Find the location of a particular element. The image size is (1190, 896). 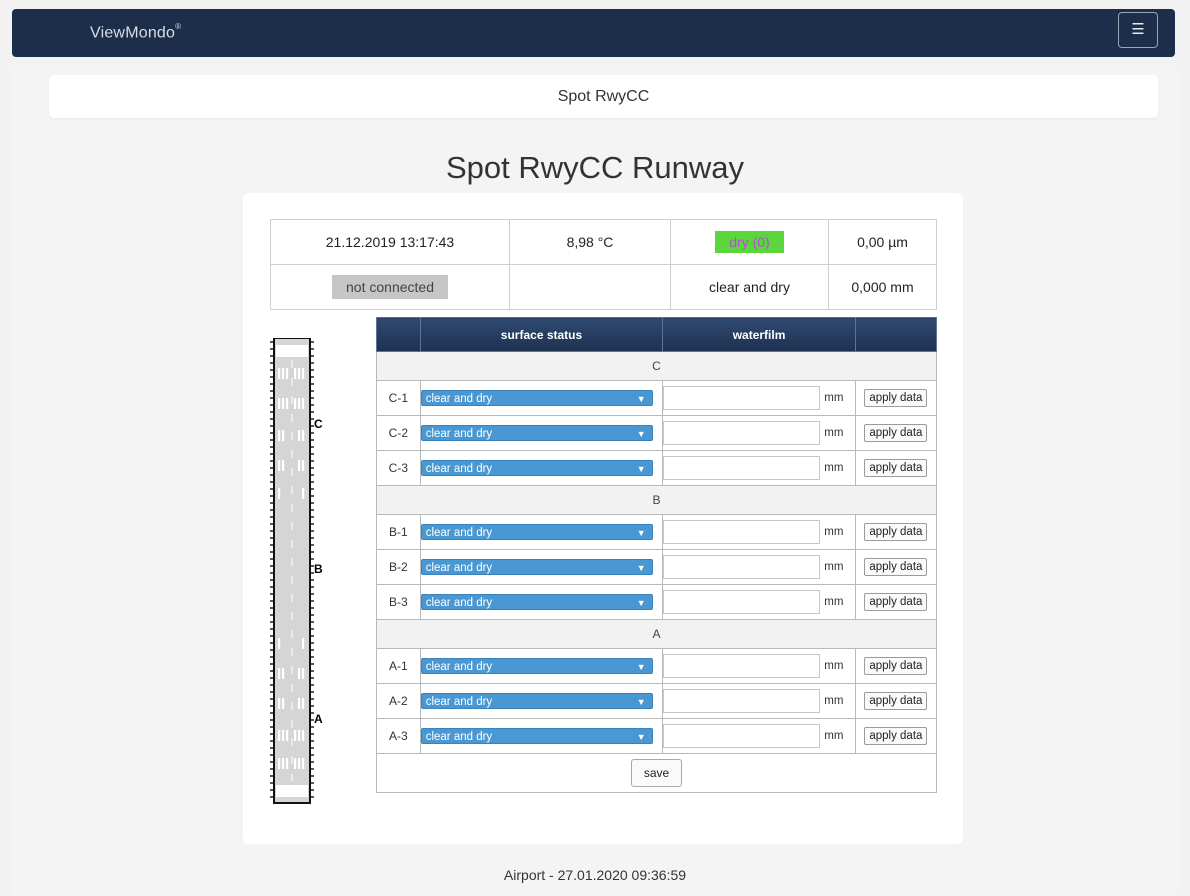

section-label: B is located at coordinates (656, 500).